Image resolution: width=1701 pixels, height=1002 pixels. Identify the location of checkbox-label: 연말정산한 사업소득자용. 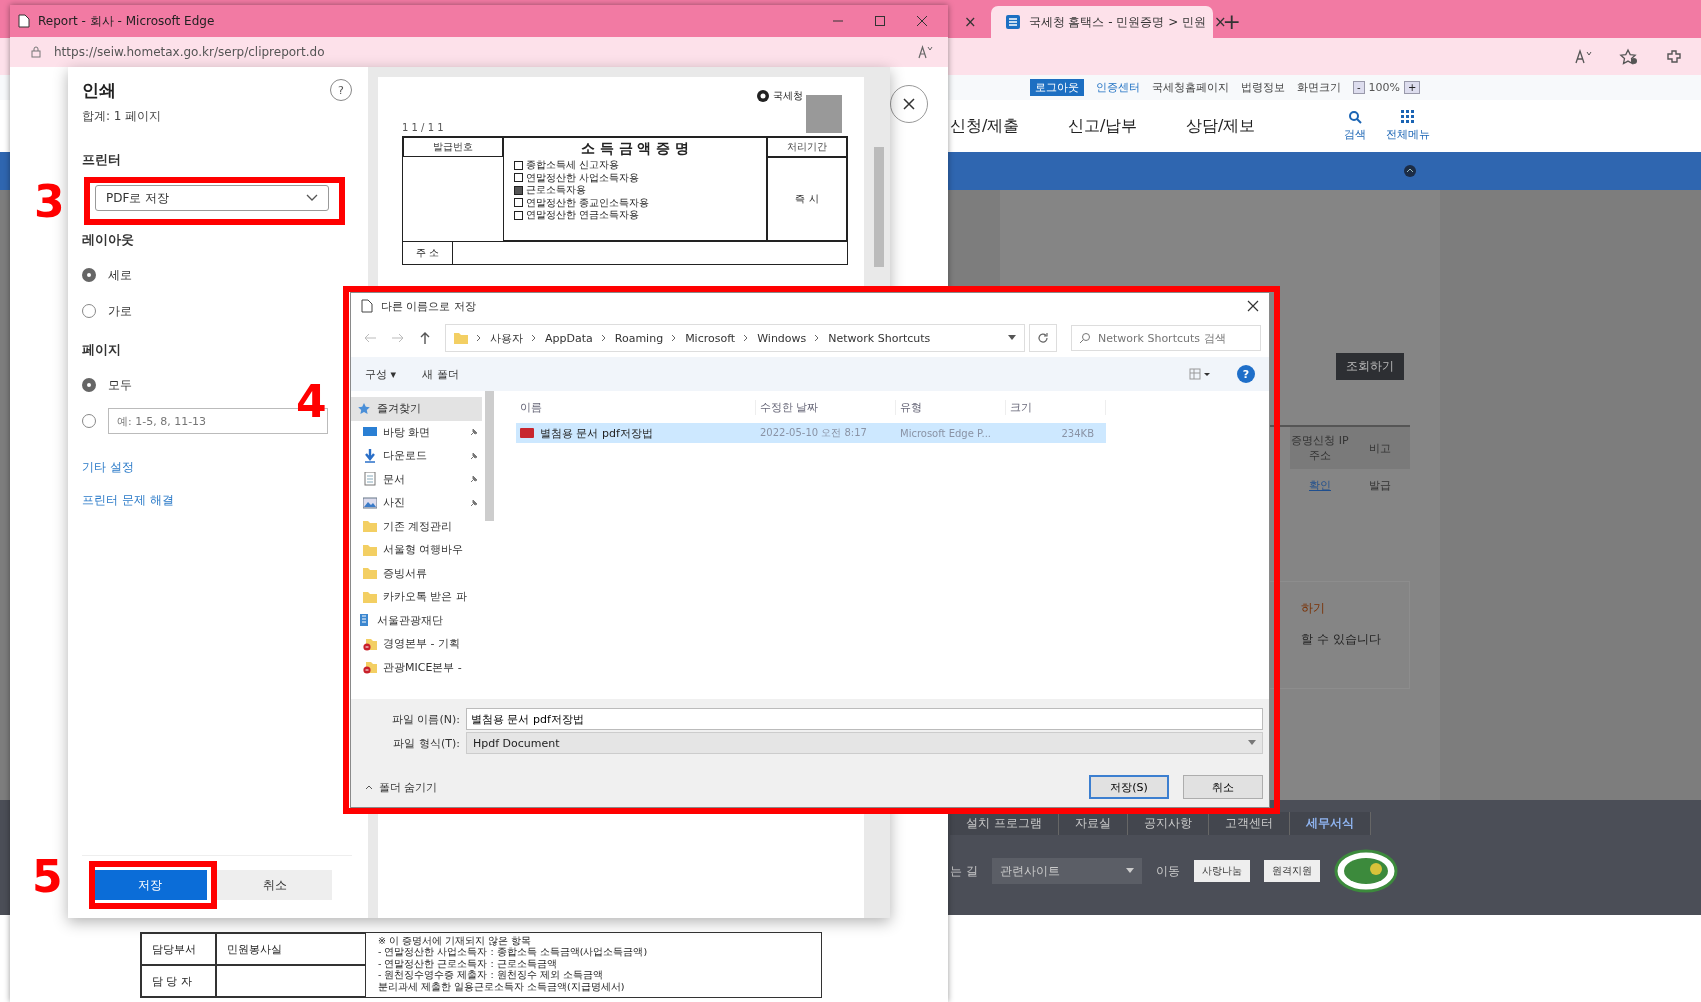
(583, 177).